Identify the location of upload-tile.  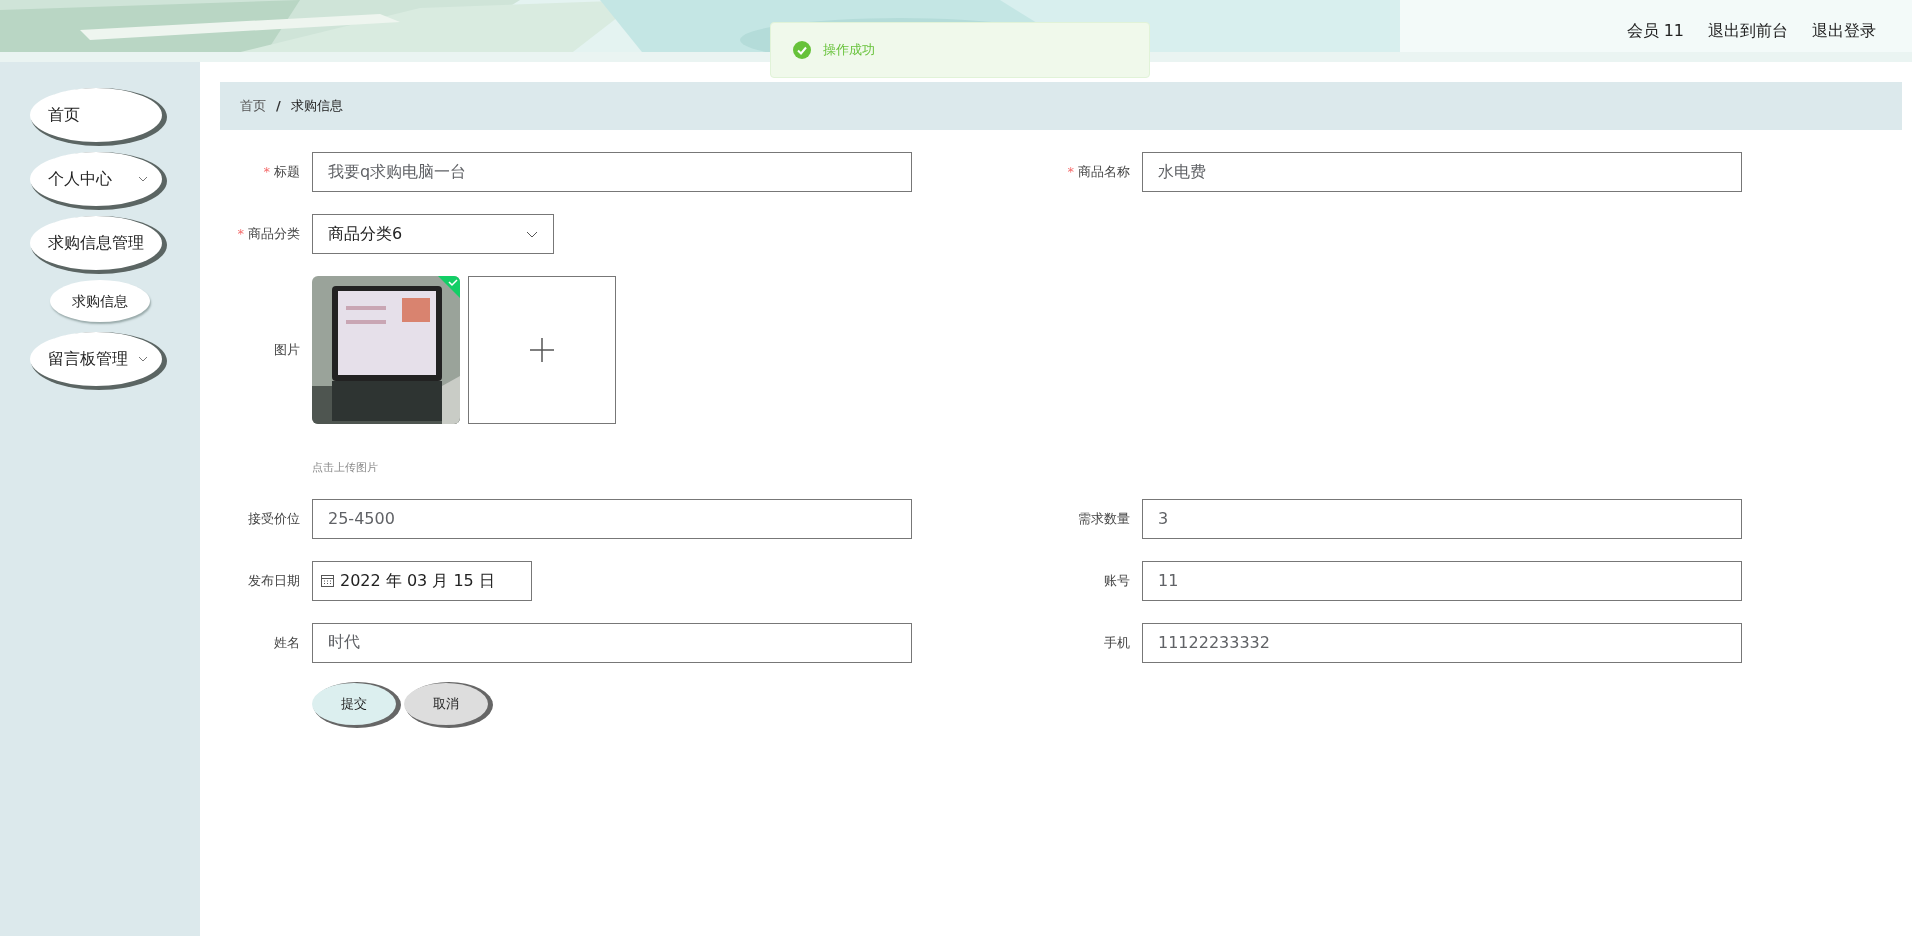
(542, 350).